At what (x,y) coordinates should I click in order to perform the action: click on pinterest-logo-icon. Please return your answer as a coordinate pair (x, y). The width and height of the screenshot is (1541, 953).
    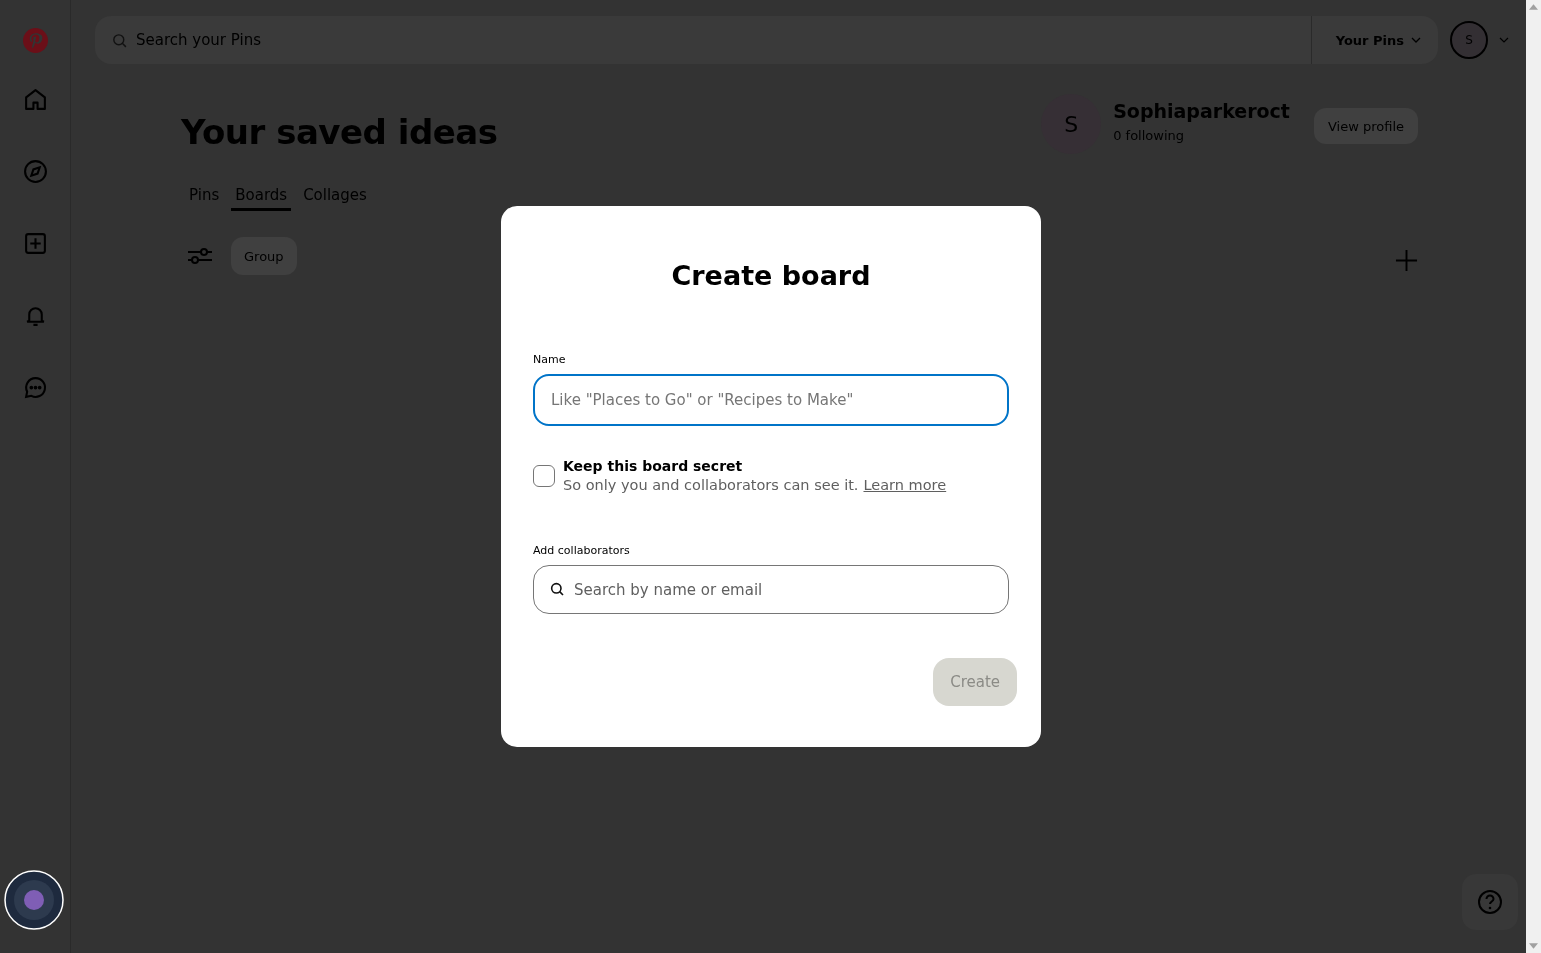
    Looking at the image, I should click on (35, 40).